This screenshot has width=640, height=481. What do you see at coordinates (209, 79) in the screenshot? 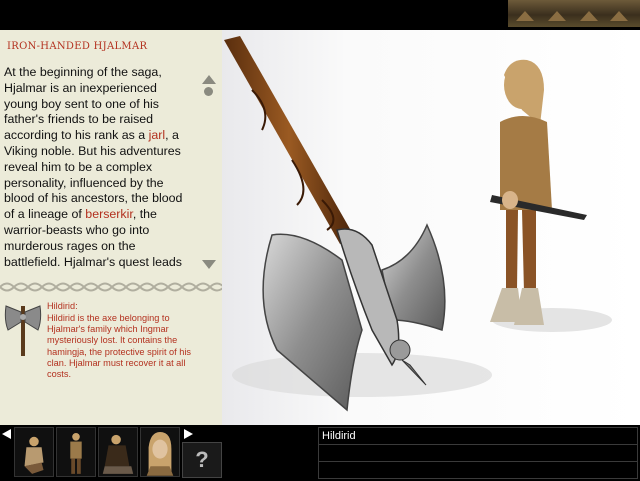
I see `scroll-up-arrow-icon` at bounding box center [209, 79].